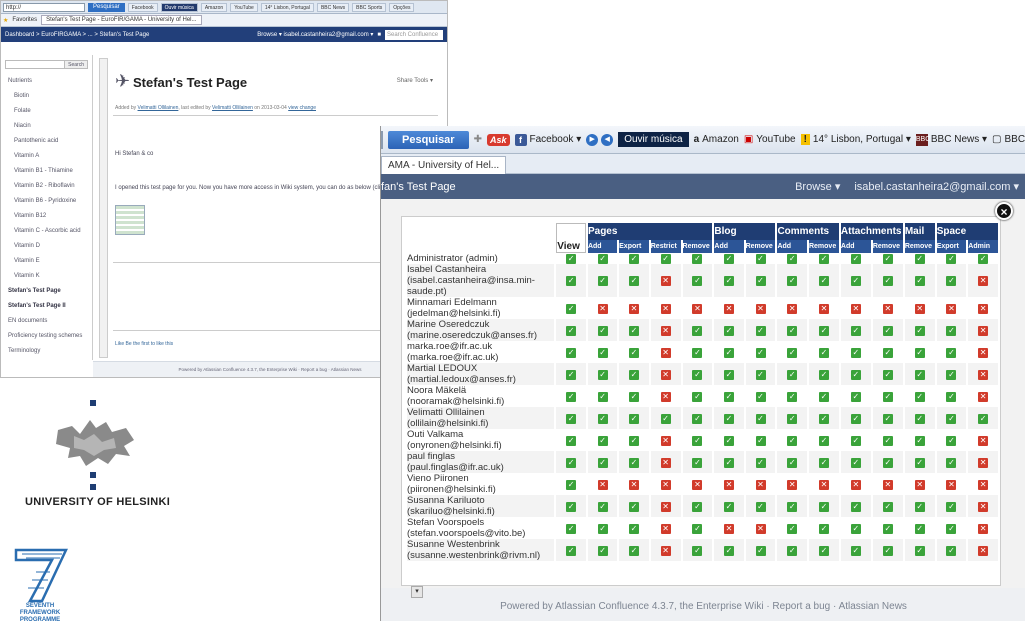  I want to click on toolbar-item-ouvir: Ouvir música, so click(179, 7).